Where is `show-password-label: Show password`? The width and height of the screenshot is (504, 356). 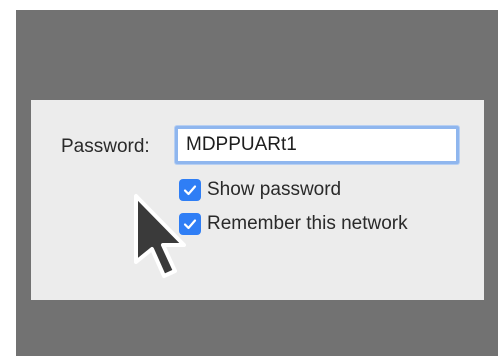
show-password-label: Show password is located at coordinates (274, 189).